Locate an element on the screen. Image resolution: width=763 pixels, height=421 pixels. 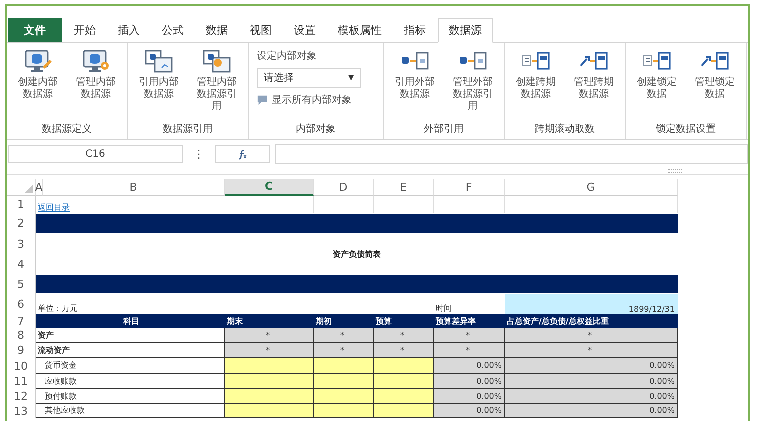
group-label: 数据源定义 is located at coordinates (67, 129).